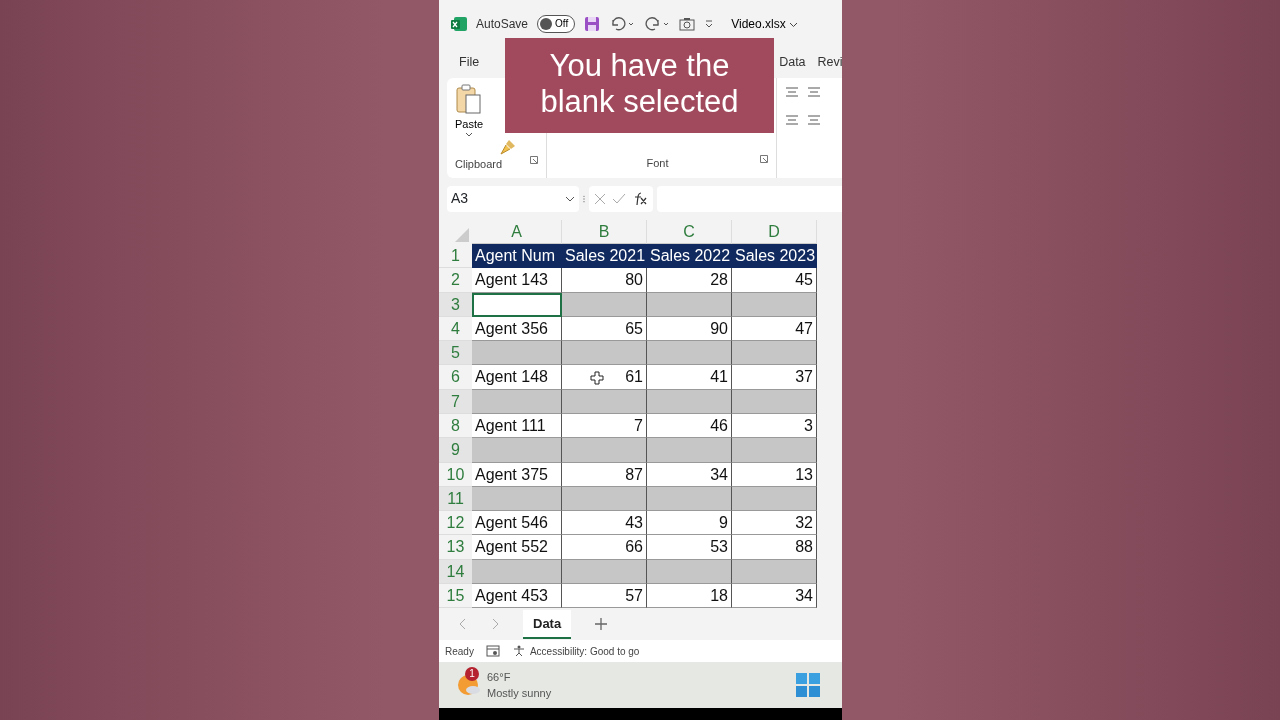 The height and width of the screenshot is (720, 1280). What do you see at coordinates (808, 685) in the screenshot?
I see `start-button-icon` at bounding box center [808, 685].